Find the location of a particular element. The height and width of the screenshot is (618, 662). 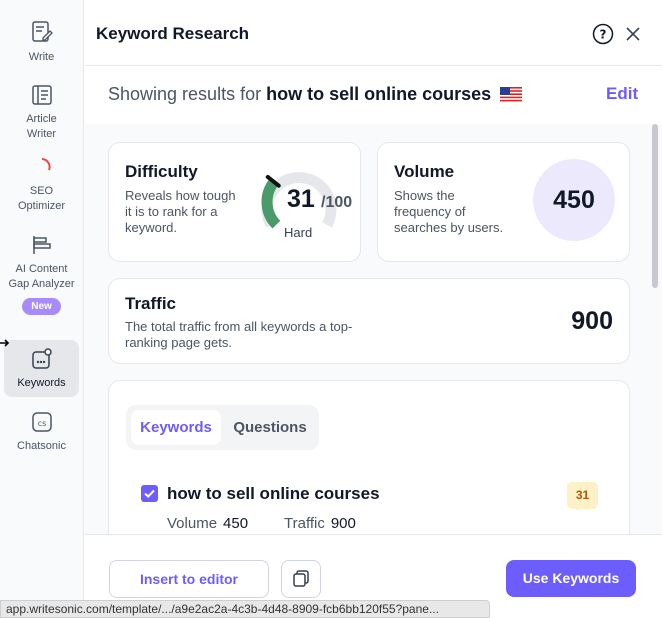

keyword-volume-value: 450 is located at coordinates (236, 523).